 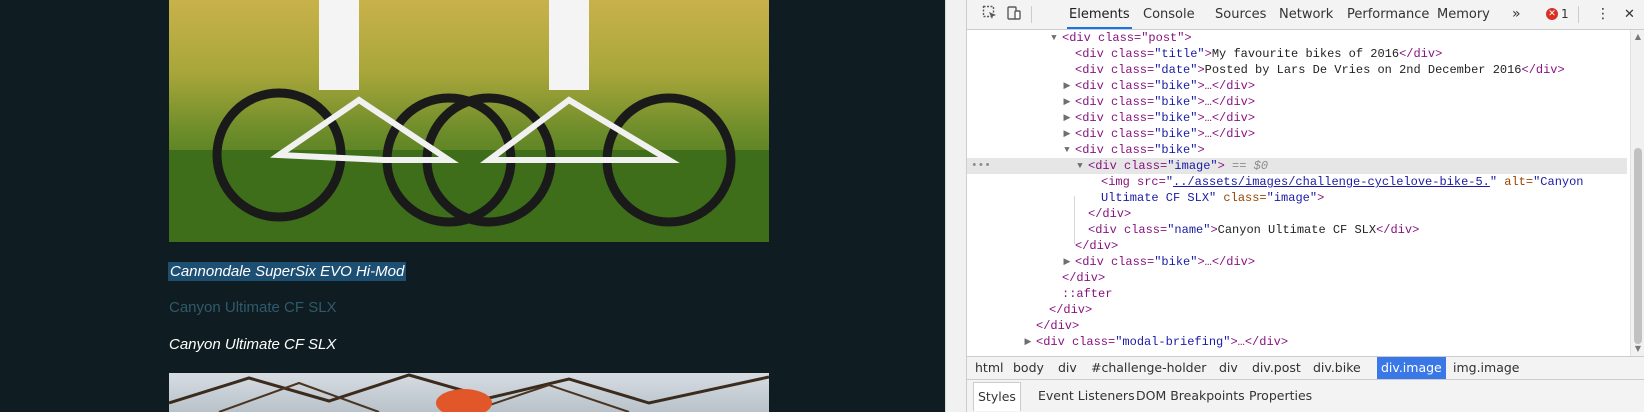 I want to click on more-options-dots: •••, so click(x=981, y=166).